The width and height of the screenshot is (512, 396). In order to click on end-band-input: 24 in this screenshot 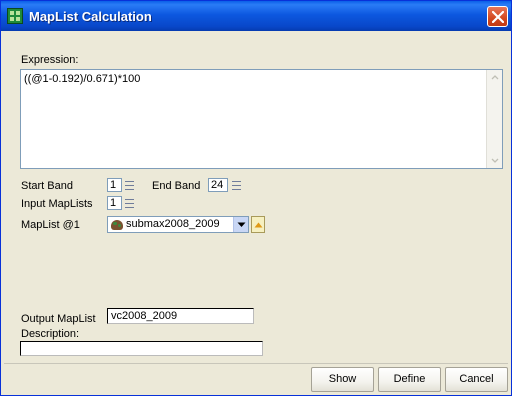, I will do `click(218, 185)`.